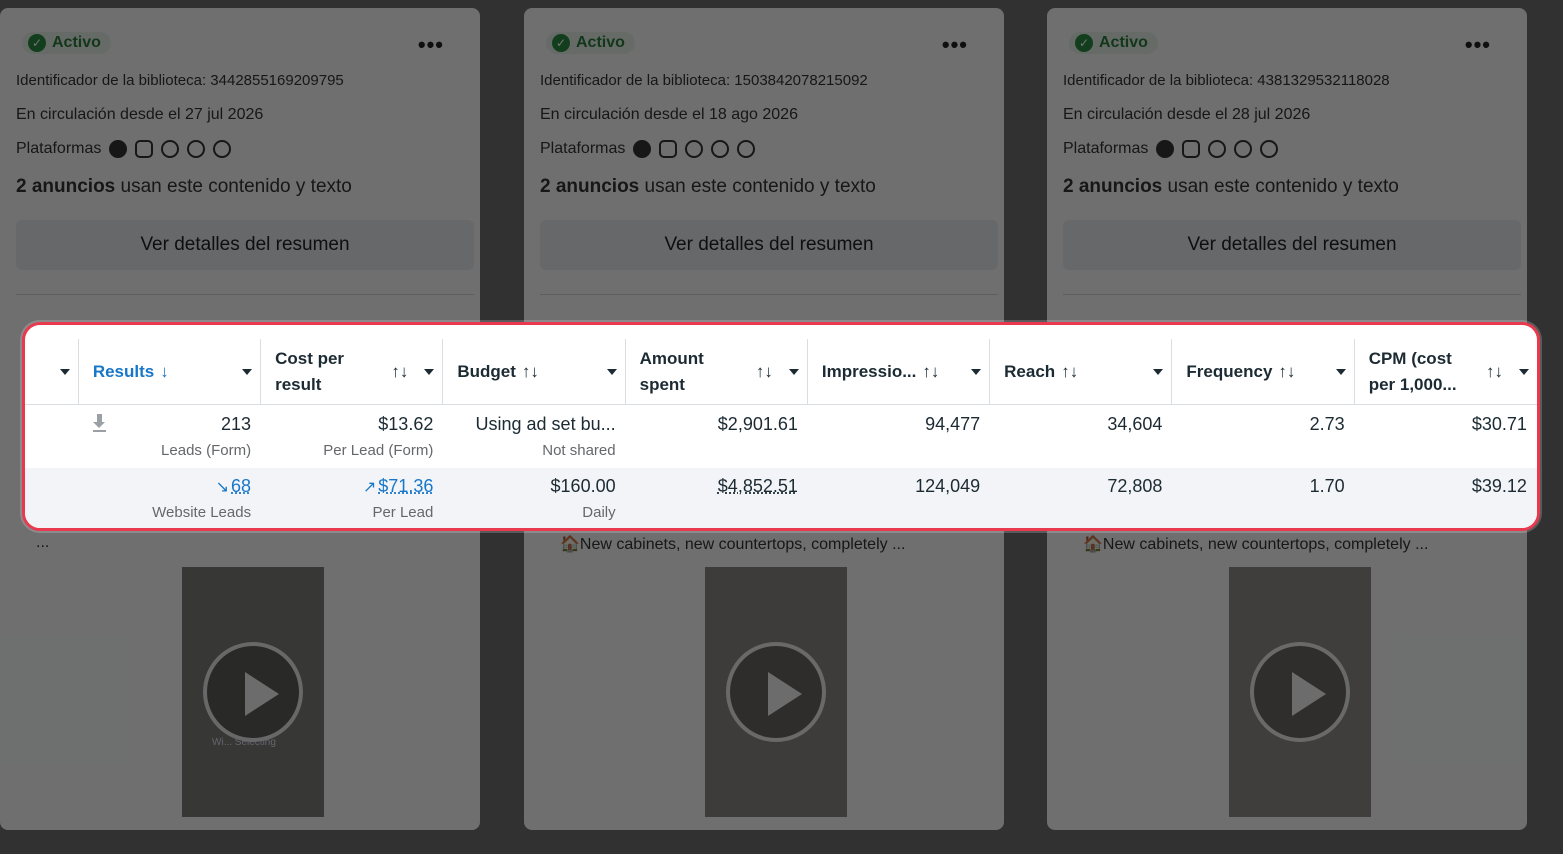 The image size is (1563, 854). Describe the element at coordinates (583, 498) in the screenshot. I see `cell-budget: $160.00 Daily` at that location.